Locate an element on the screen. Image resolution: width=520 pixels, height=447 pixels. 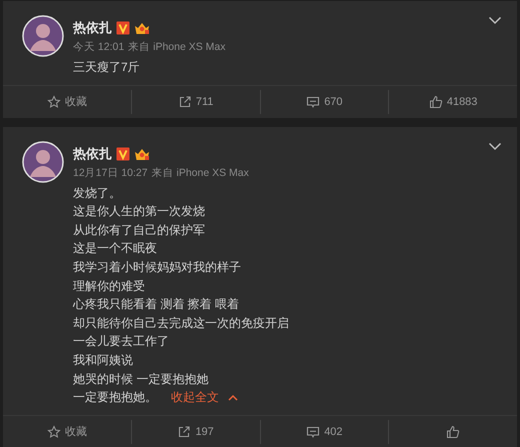
post-text: 理解你的难受 is located at coordinates (109, 286).